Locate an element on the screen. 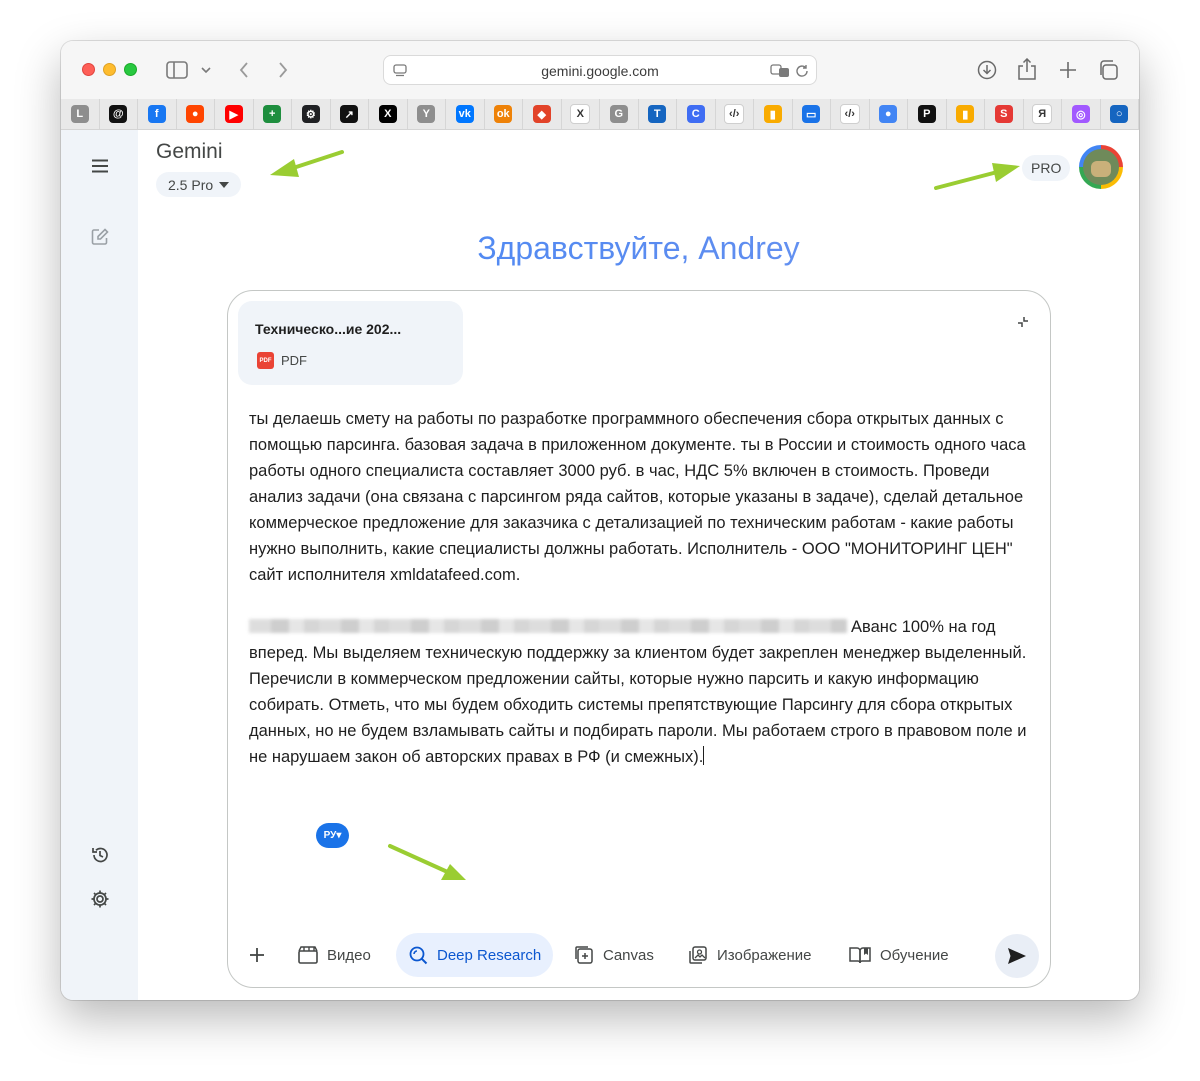 Image resolution: width=1200 pixels, height=1081 pixels. settings-gear-icon is located at coordinates (100, 899).